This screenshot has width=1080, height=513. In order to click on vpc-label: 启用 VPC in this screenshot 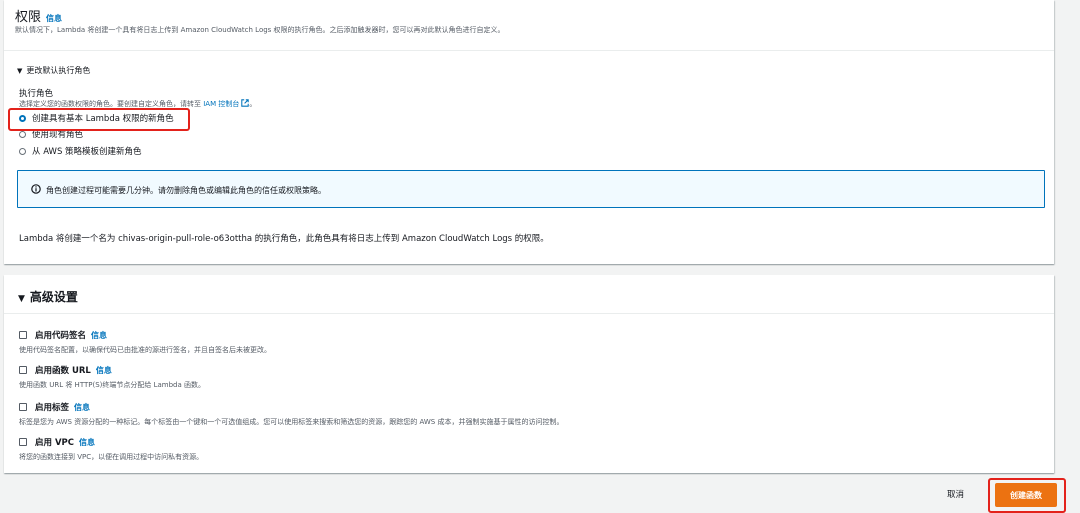, I will do `click(55, 443)`.